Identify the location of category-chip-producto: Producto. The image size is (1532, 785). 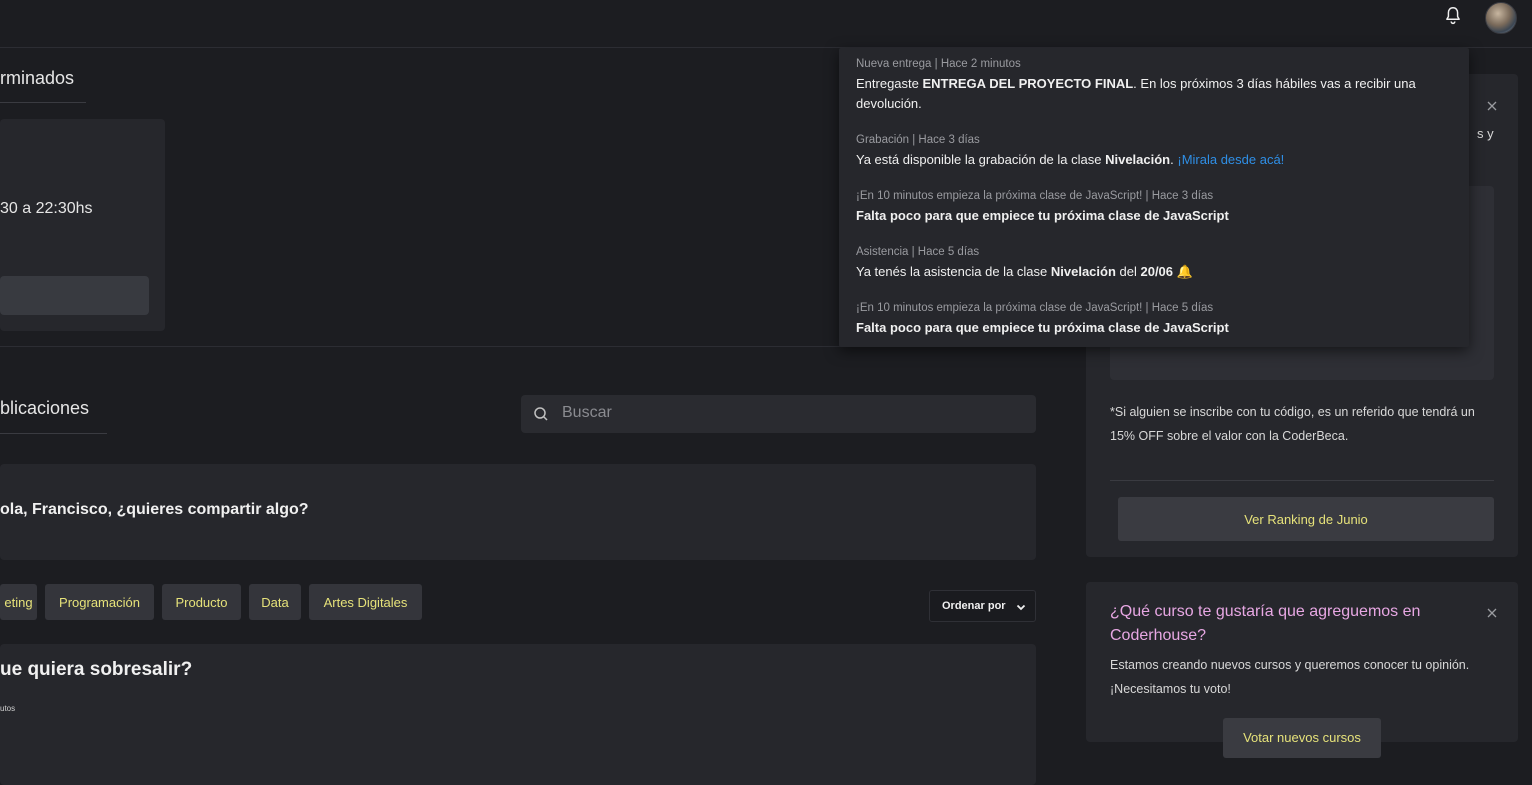
(201, 602).